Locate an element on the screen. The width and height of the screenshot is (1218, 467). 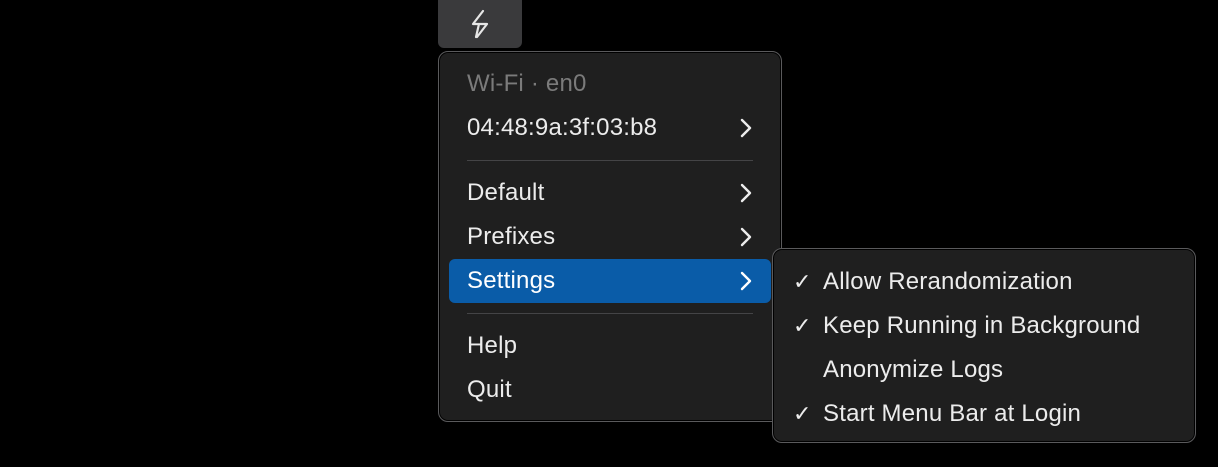
interface-header-label: Wi-Fi · en0 is located at coordinates (527, 83).